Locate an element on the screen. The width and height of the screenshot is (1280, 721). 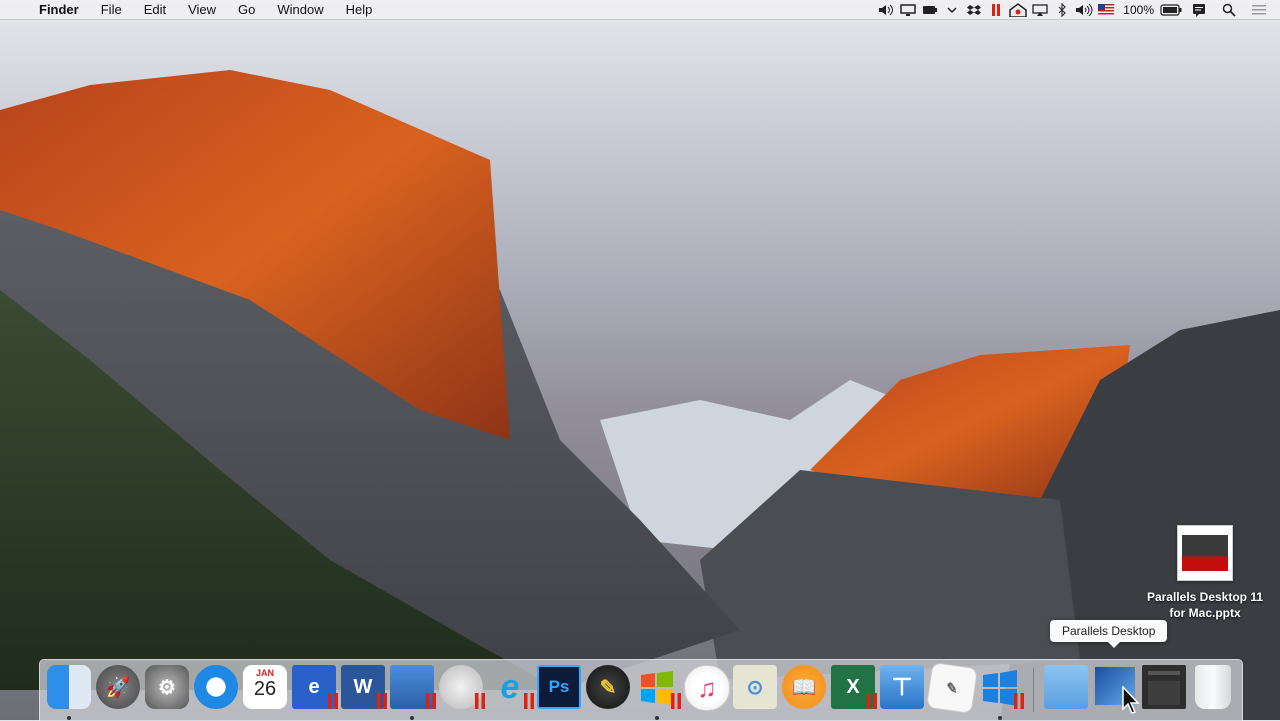
finder-icon is located at coordinates (69, 692).